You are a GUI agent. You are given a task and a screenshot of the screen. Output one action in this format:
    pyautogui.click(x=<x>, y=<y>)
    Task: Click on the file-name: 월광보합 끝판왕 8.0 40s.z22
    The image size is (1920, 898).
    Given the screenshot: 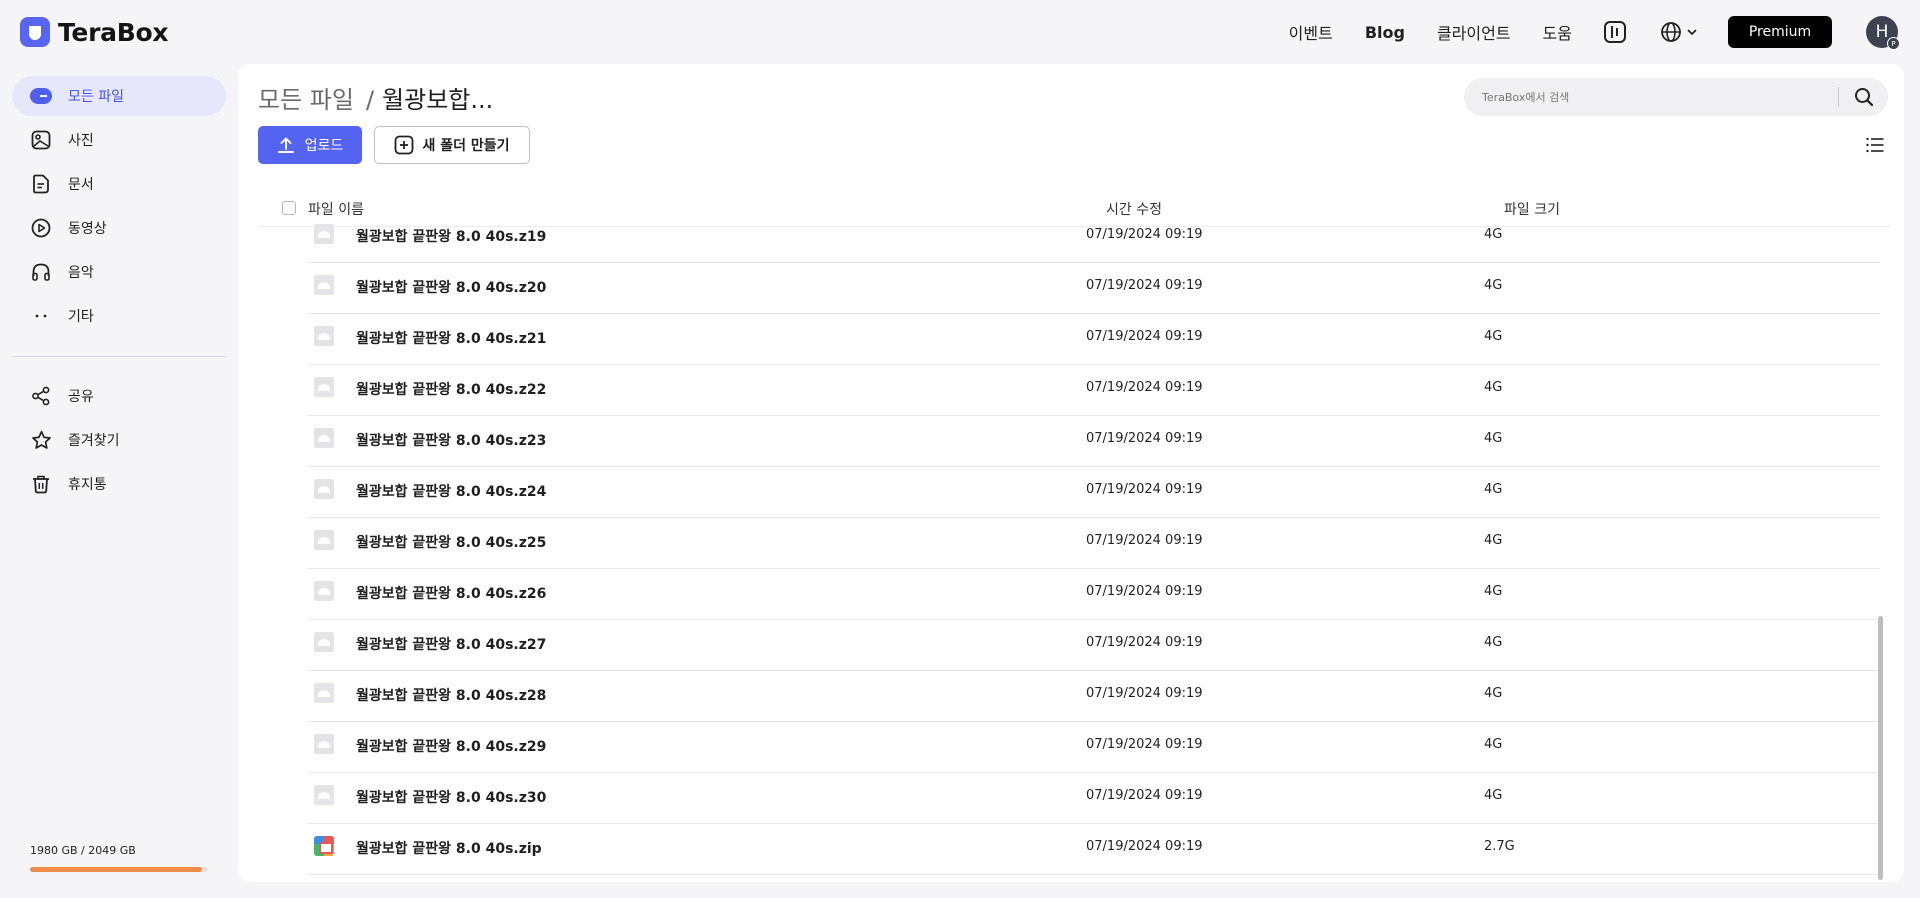 What is the action you would take?
    pyautogui.click(x=451, y=389)
    